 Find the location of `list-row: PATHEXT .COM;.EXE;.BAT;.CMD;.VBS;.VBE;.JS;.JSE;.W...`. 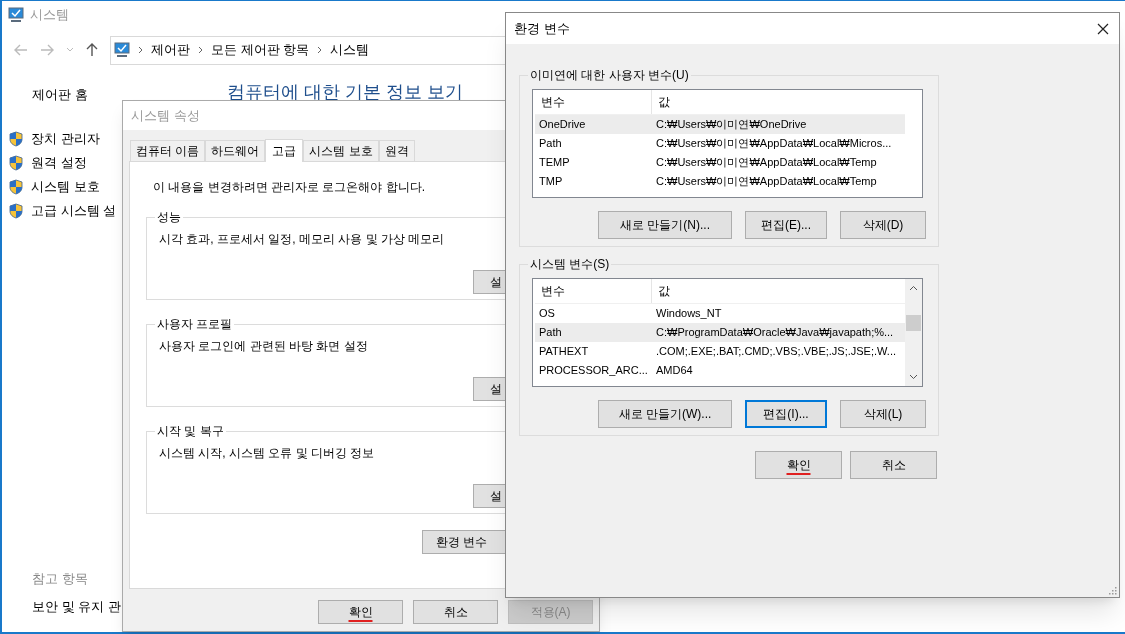

list-row: PATHEXT .COM;.EXE;.BAT;.CMD;.VBS;.VBE;.JS;.JSE;.W... is located at coordinates (720, 351).